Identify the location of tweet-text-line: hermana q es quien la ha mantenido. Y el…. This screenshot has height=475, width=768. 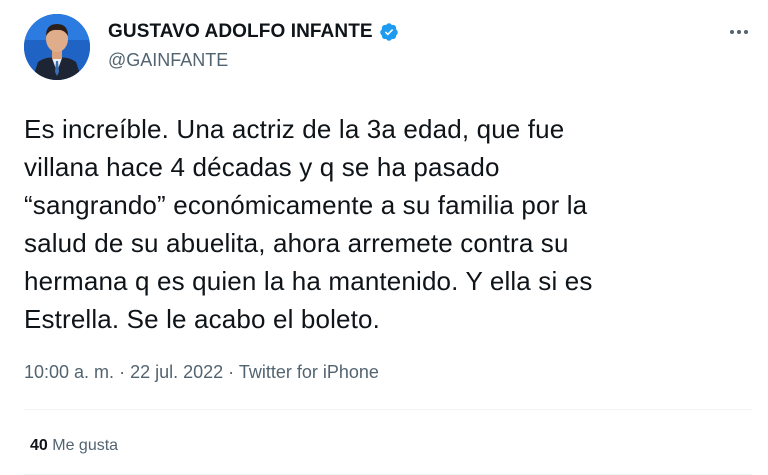
(308, 281).